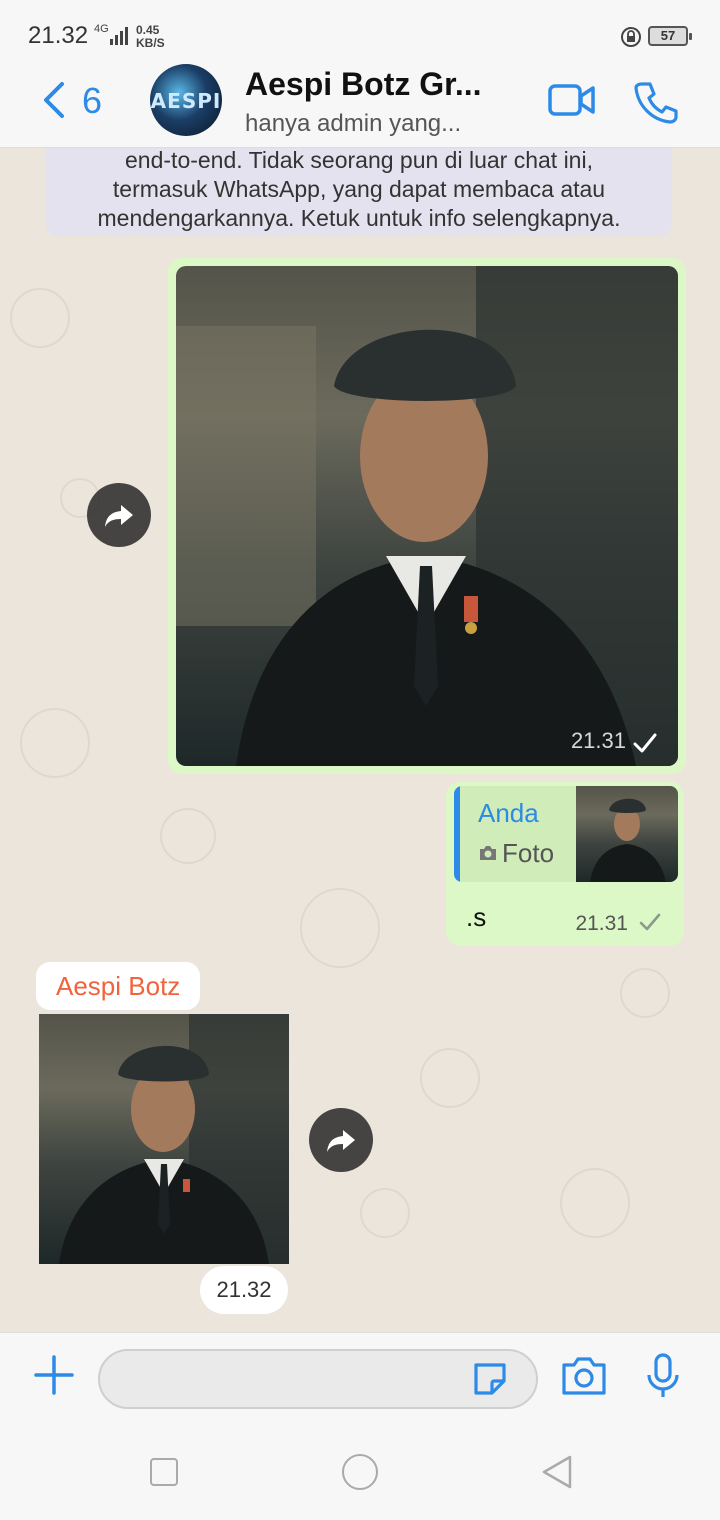 Image resolution: width=720 pixels, height=1520 pixels. I want to click on recents-button, so click(164, 1472).